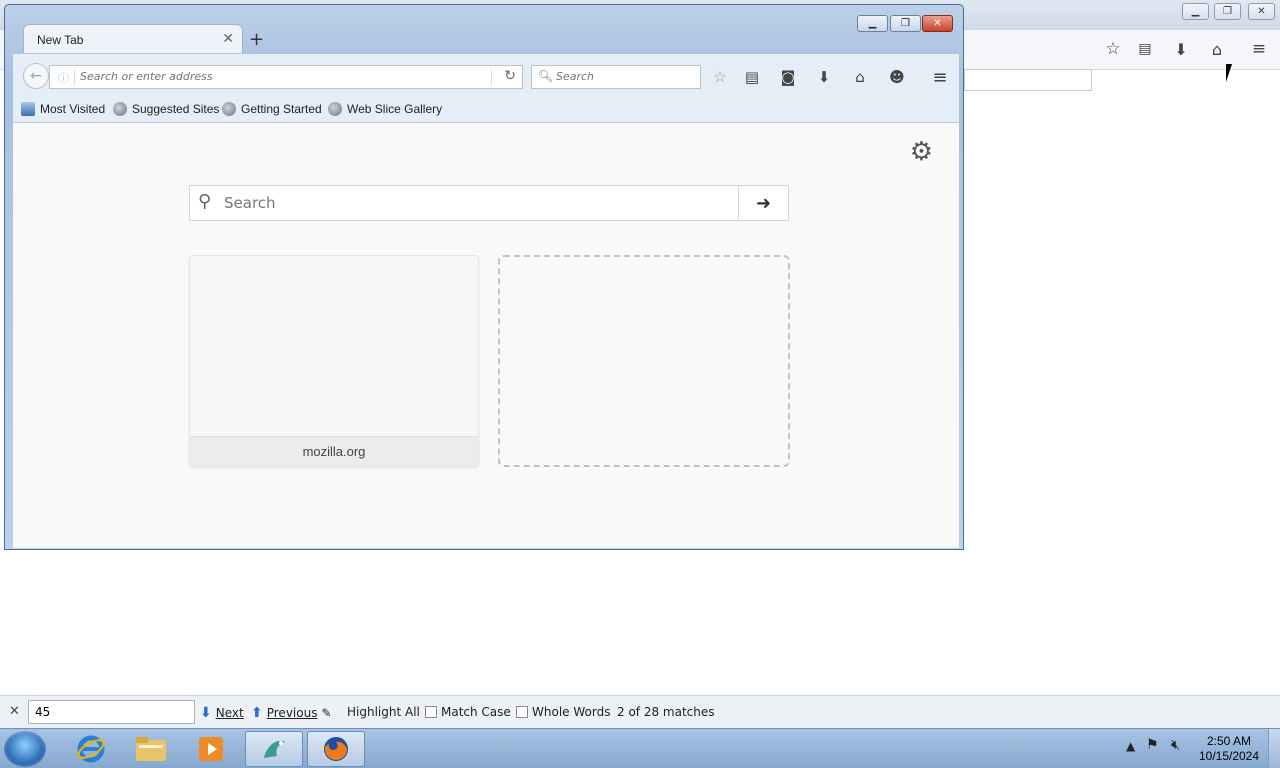 The width and height of the screenshot is (1280, 768). I want to click on match-case-checkbox: Match Case, so click(468, 712).